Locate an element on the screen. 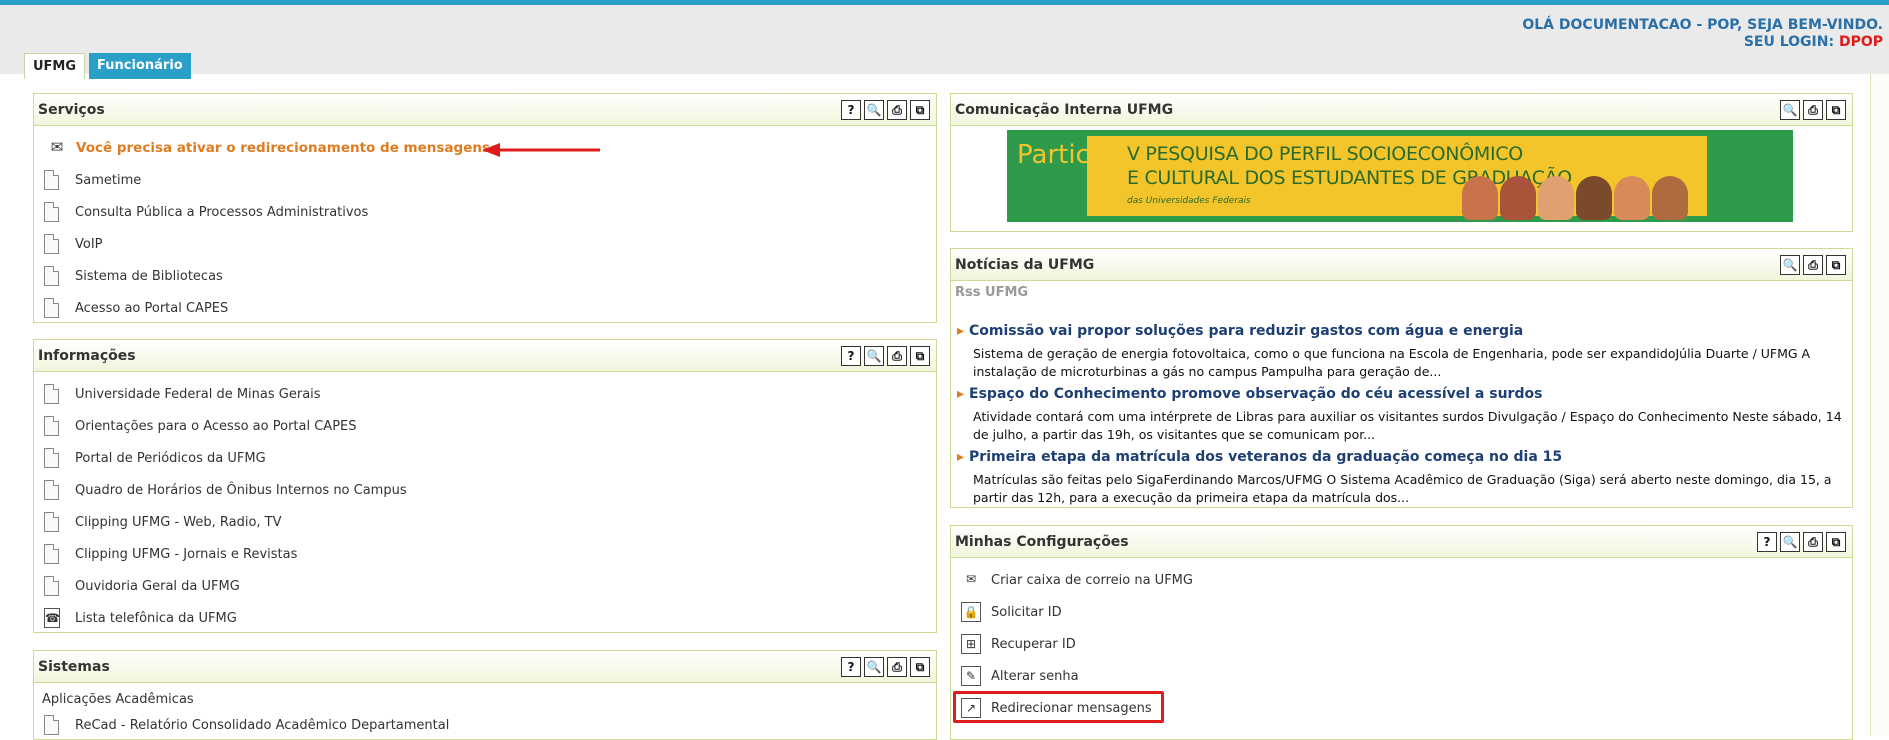 The width and height of the screenshot is (1889, 740). portlet-title: Comunicação Interna UFMG is located at coordinates (1064, 110).